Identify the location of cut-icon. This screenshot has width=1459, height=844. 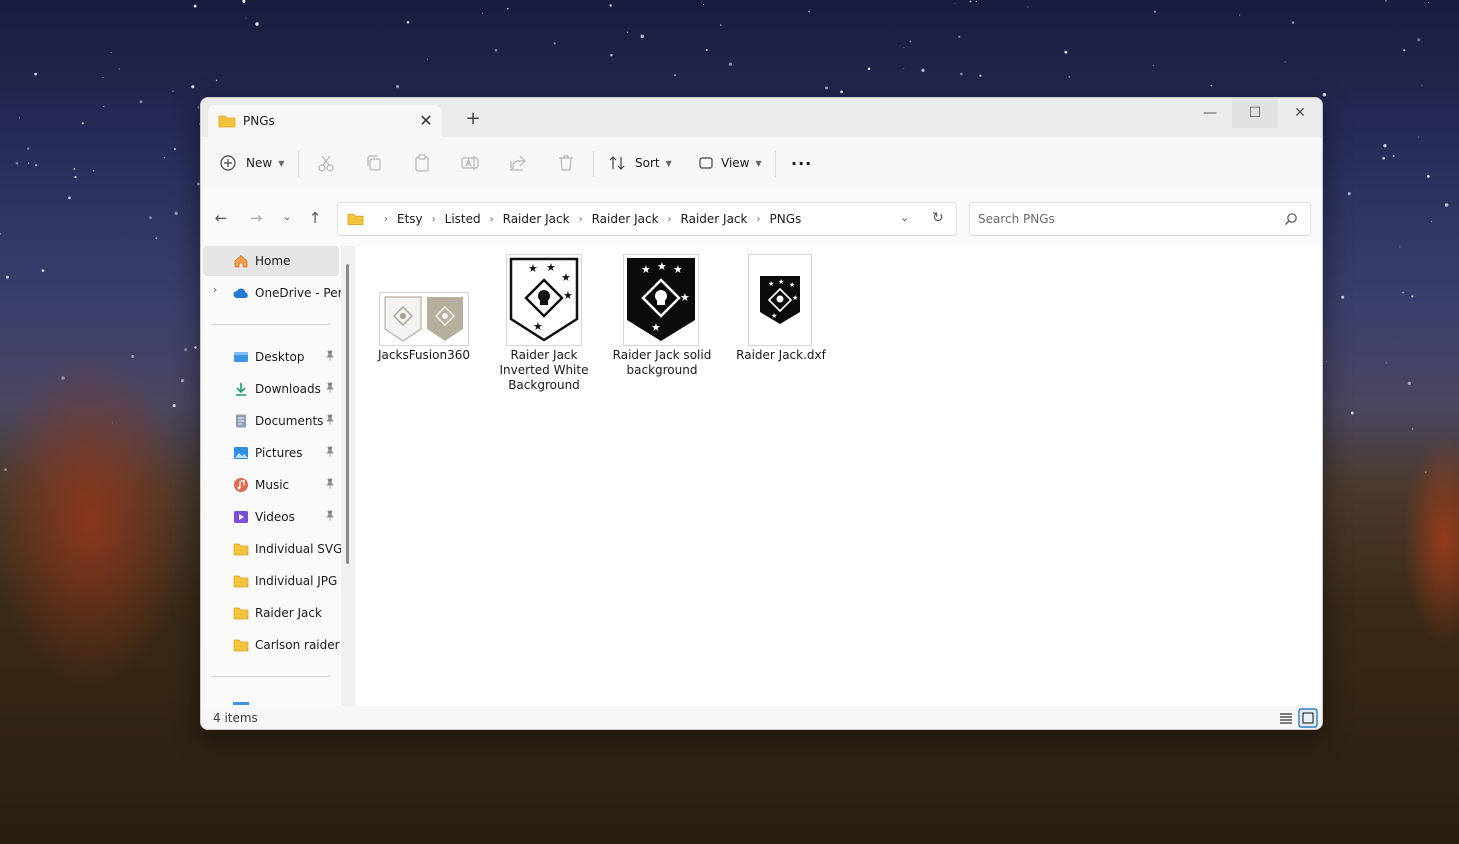
(326, 163).